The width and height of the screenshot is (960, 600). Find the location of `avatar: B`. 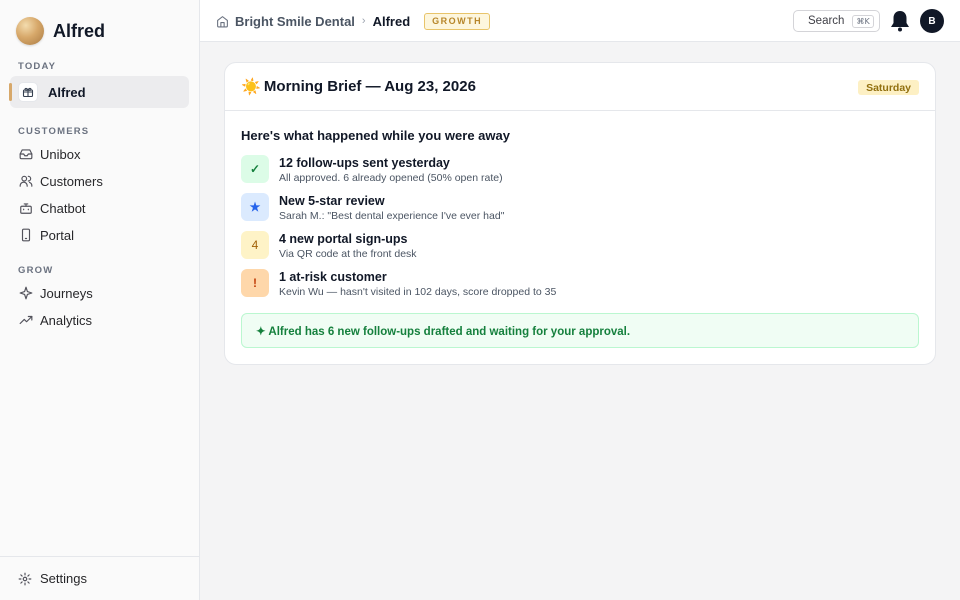

avatar: B is located at coordinates (932, 21).